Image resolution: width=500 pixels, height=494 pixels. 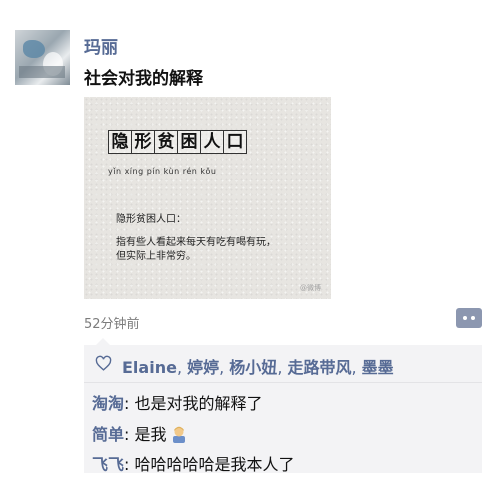 I want to click on comment-text: : 是我, so click(x=145, y=434).